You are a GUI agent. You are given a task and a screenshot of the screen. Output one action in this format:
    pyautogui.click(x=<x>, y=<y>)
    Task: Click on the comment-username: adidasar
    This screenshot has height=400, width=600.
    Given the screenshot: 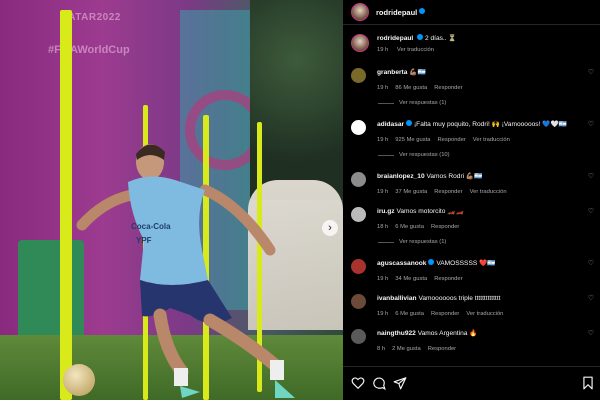 What is the action you would take?
    pyautogui.click(x=390, y=124)
    